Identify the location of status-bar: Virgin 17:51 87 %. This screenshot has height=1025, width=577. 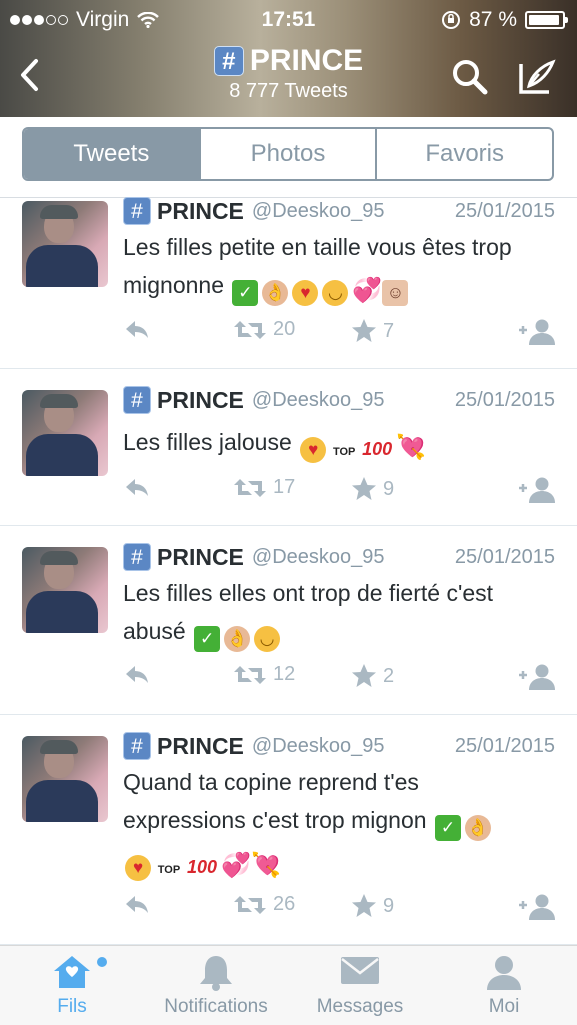
(288, 19).